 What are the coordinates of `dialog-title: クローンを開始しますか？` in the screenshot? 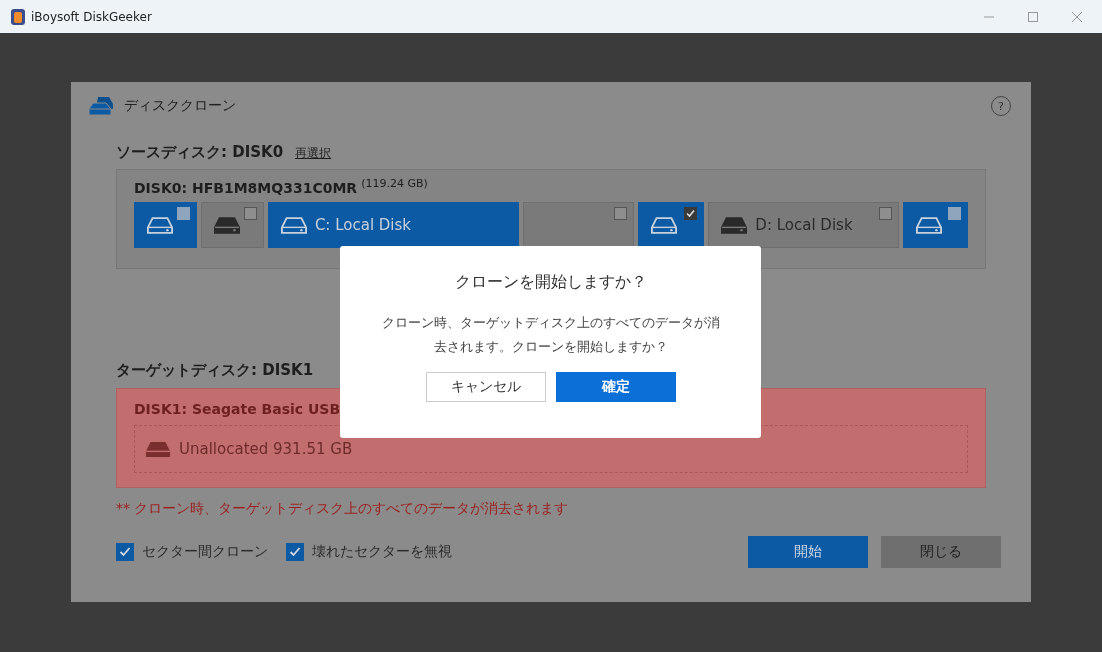 It's located at (550, 282).